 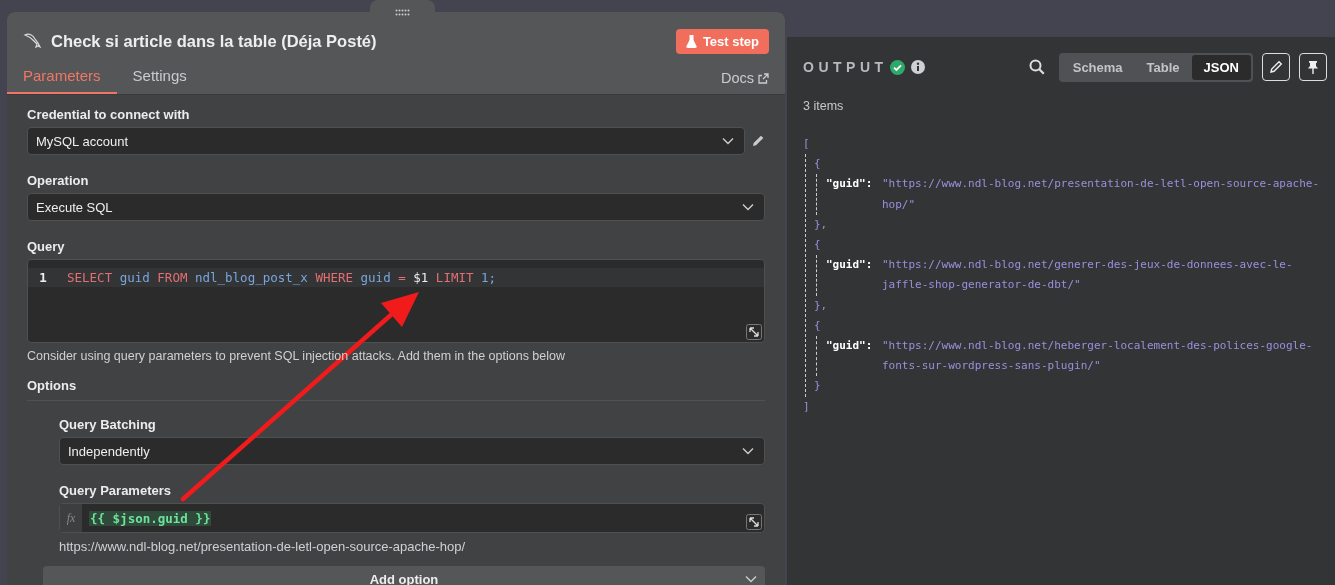 What do you see at coordinates (806, 406) in the screenshot?
I see `json-bracket: ]` at bounding box center [806, 406].